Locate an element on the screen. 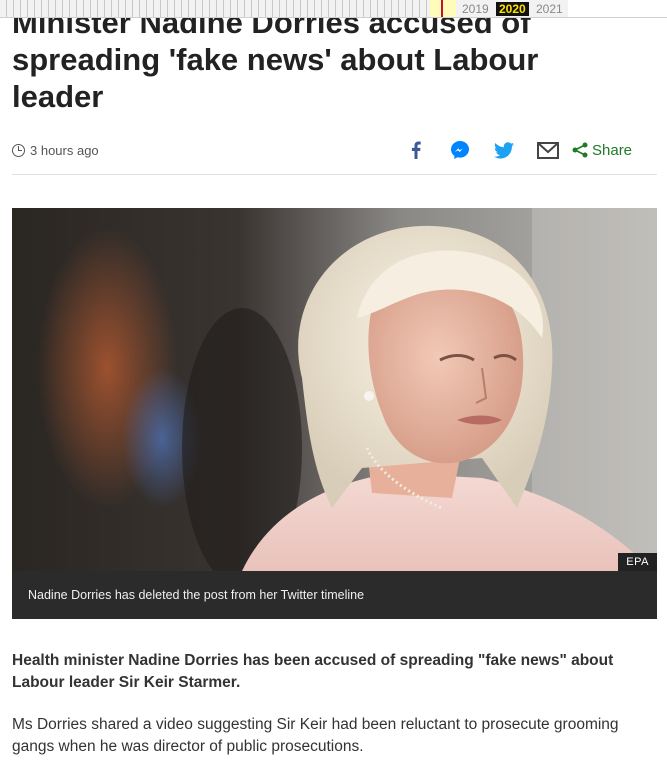  share-icon is located at coordinates (580, 150).